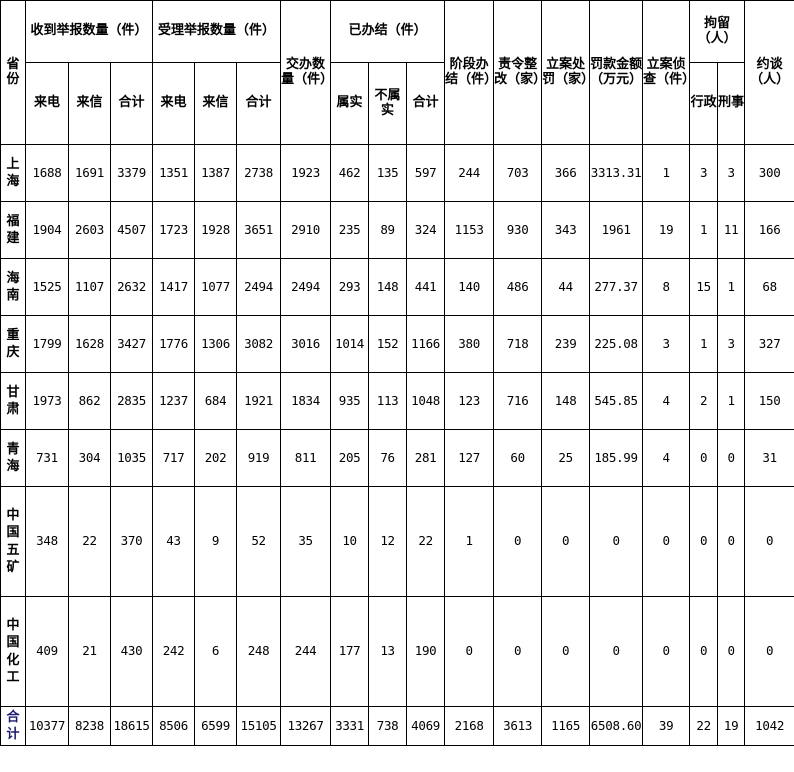 The height and width of the screenshot is (772, 794). What do you see at coordinates (426, 230) in the screenshot?
I see `cell-value: 324` at bounding box center [426, 230].